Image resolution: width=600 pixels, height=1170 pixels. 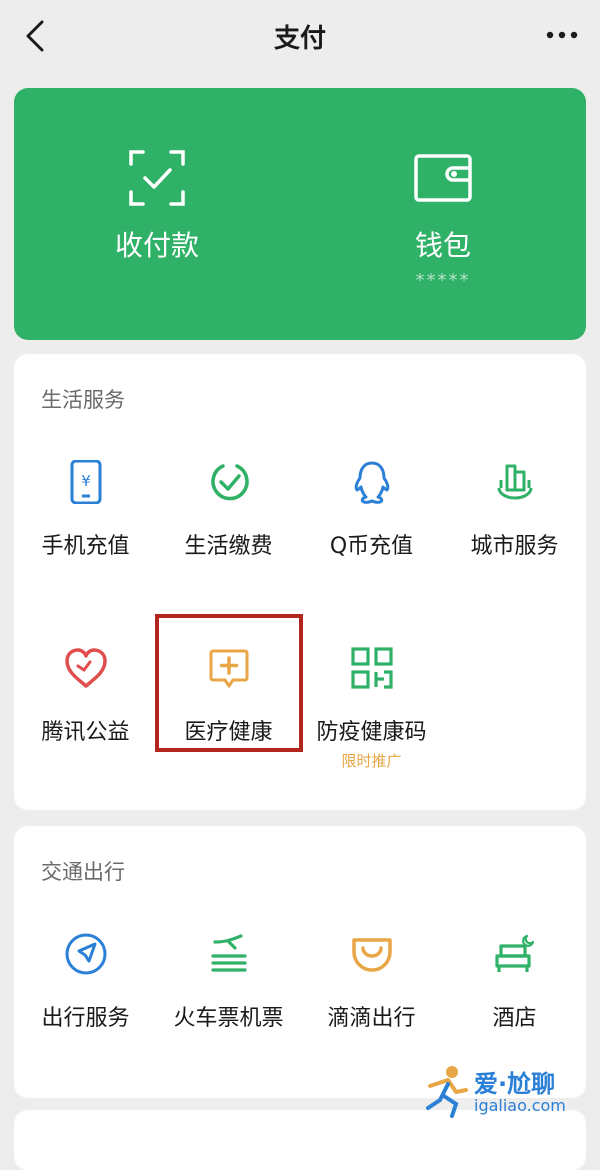 I want to click on life-payment-item: 生活缴费, so click(x=228, y=520).